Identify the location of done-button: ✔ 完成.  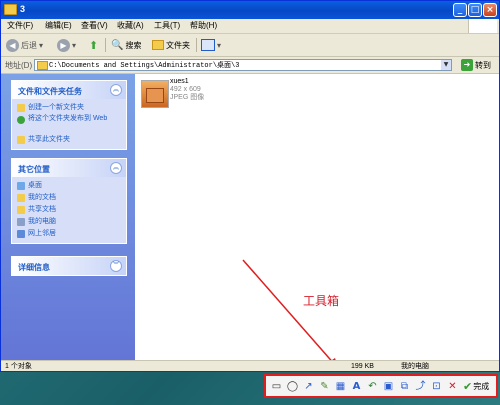
(476, 386).